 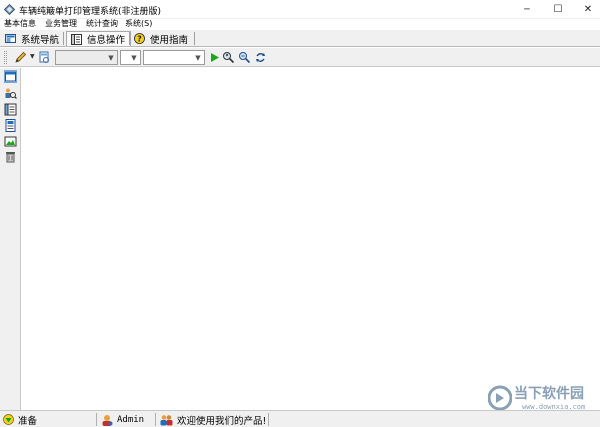 What do you see at coordinates (102, 24) in the screenshot?
I see `menu-statistics: 统计查询` at bounding box center [102, 24].